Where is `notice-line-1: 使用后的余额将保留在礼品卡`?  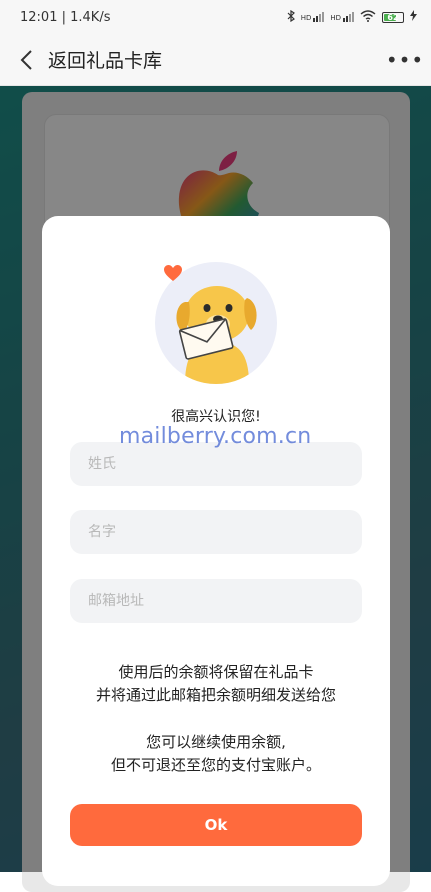 notice-line-1: 使用后的余额将保留在礼品卡 is located at coordinates (216, 672).